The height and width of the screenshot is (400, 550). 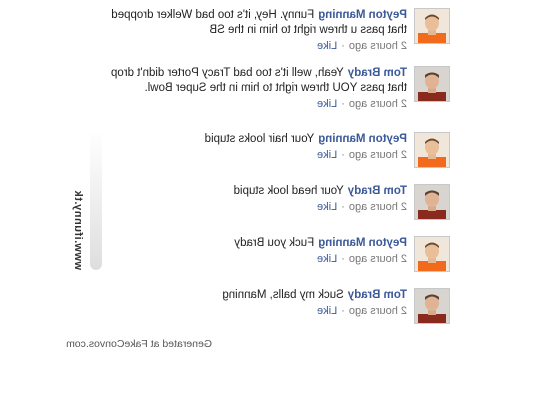 I want to click on comment-text: Suck my balls, Manning, so click(x=283, y=295).